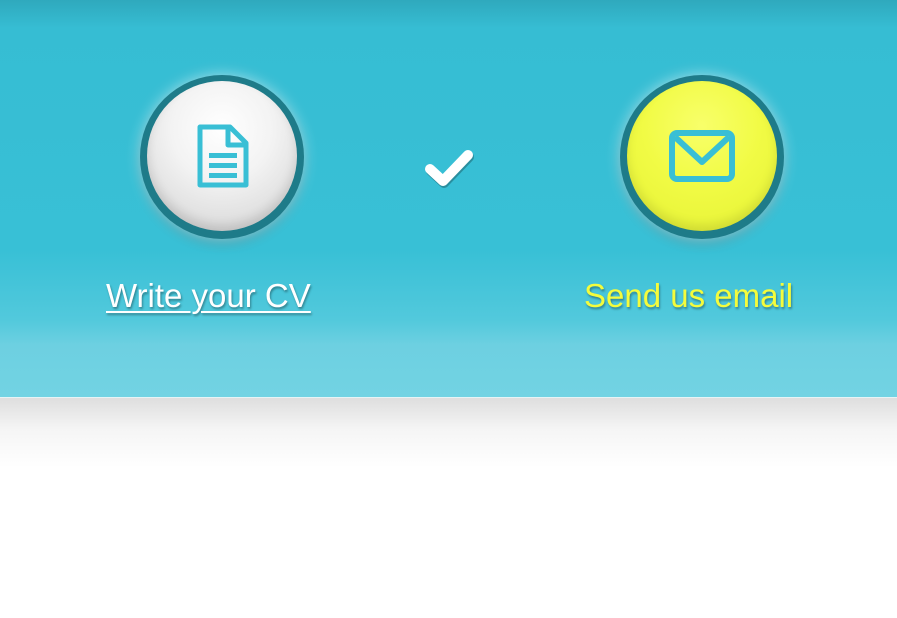  What do you see at coordinates (448, 433) in the screenshot?
I see `banner-shadow` at bounding box center [448, 433].